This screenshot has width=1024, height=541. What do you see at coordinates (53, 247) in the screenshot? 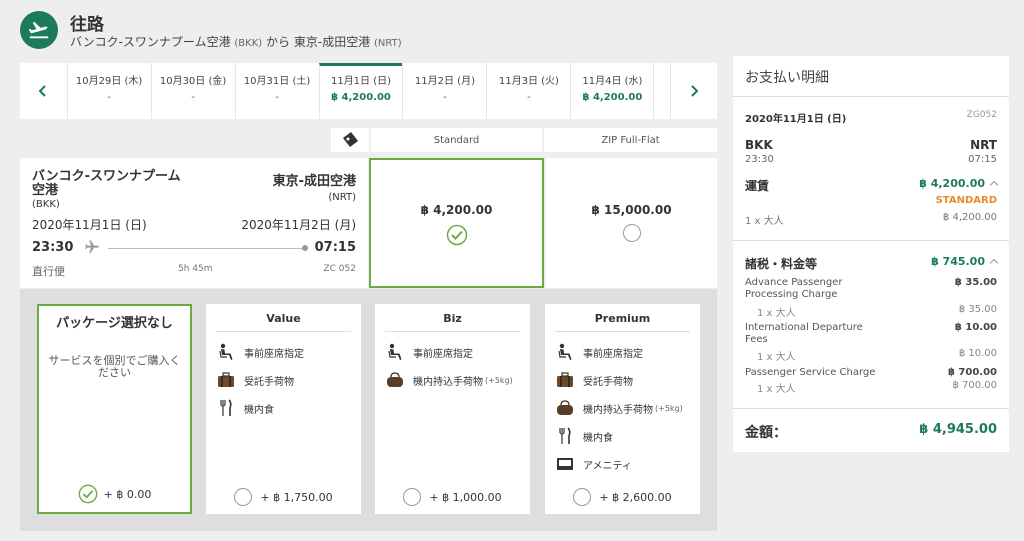
I see `departure-time: 23:30` at bounding box center [53, 247].